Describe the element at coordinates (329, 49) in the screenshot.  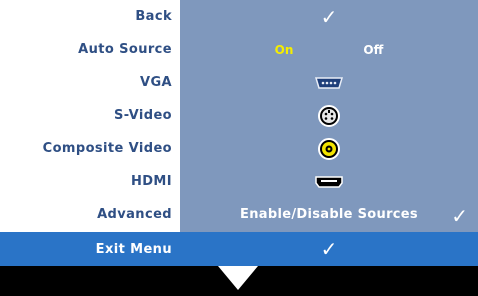
I see `auto-source-toggle: On Off` at that location.